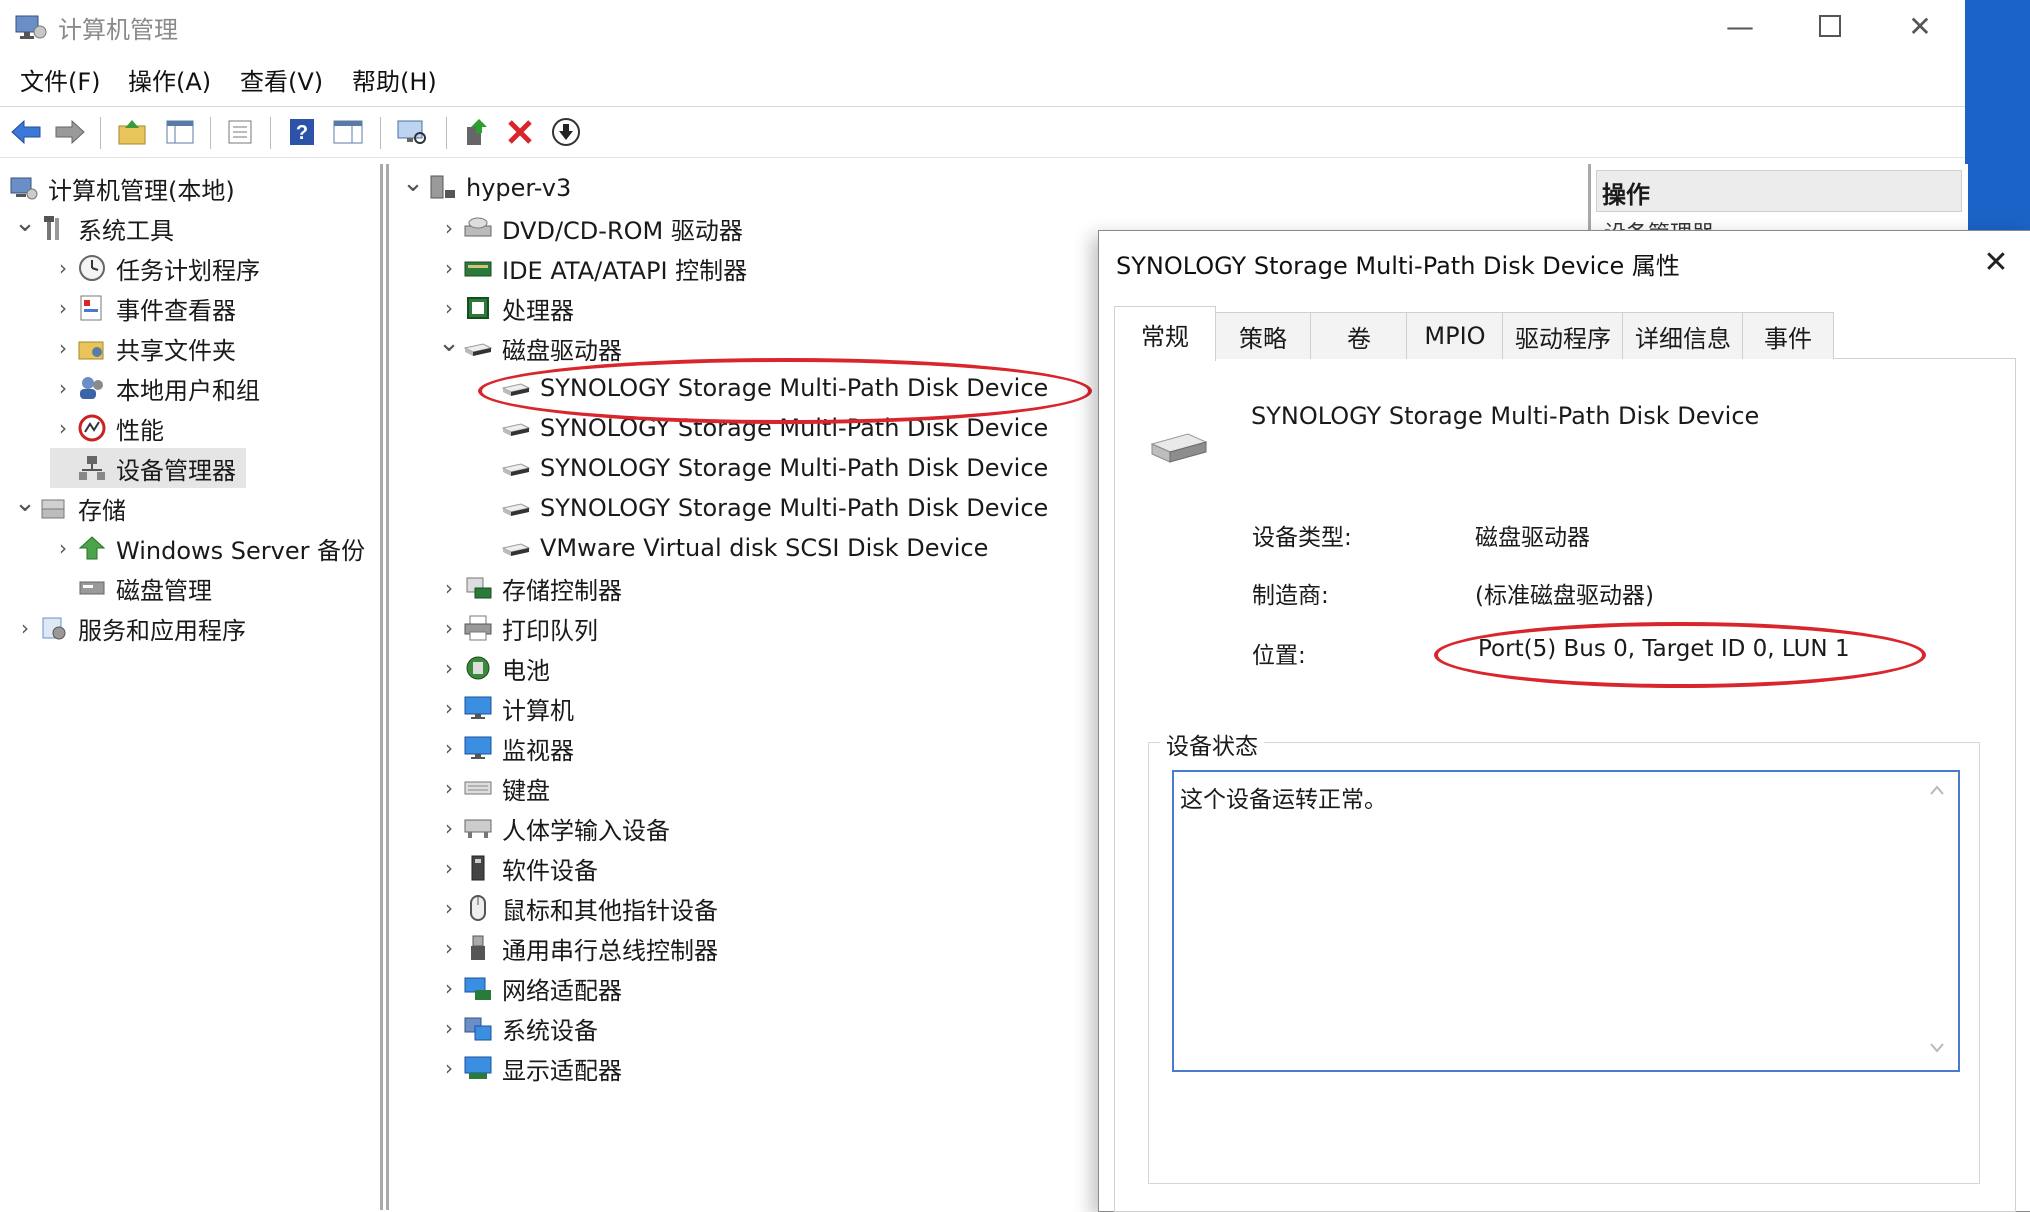  What do you see at coordinates (148, 468) in the screenshot?
I see `nav-tree-item-7: 设备管理器` at bounding box center [148, 468].